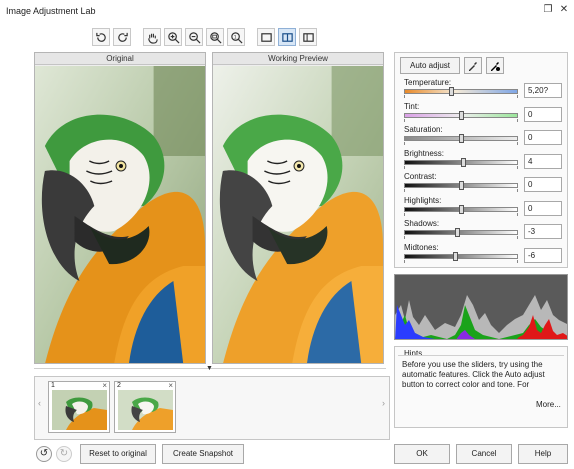 This screenshot has height=469, width=574. Describe the element at coordinates (64, 454) in the screenshot. I see `redo-button: ↻` at that location.